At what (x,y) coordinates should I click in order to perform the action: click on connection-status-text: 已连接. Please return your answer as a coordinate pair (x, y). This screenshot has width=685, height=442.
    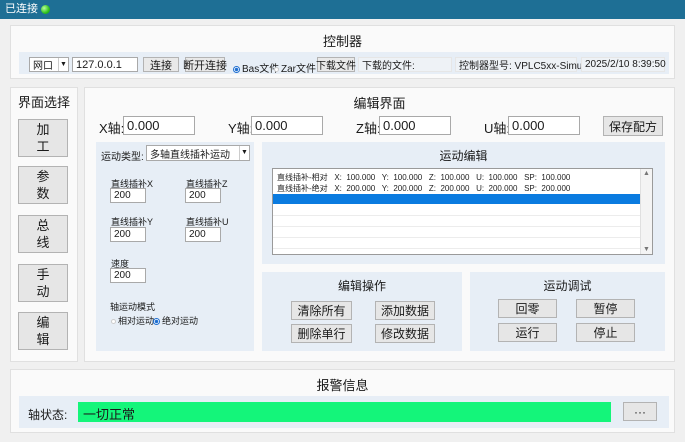
    Looking at the image, I should click on (21, 9).